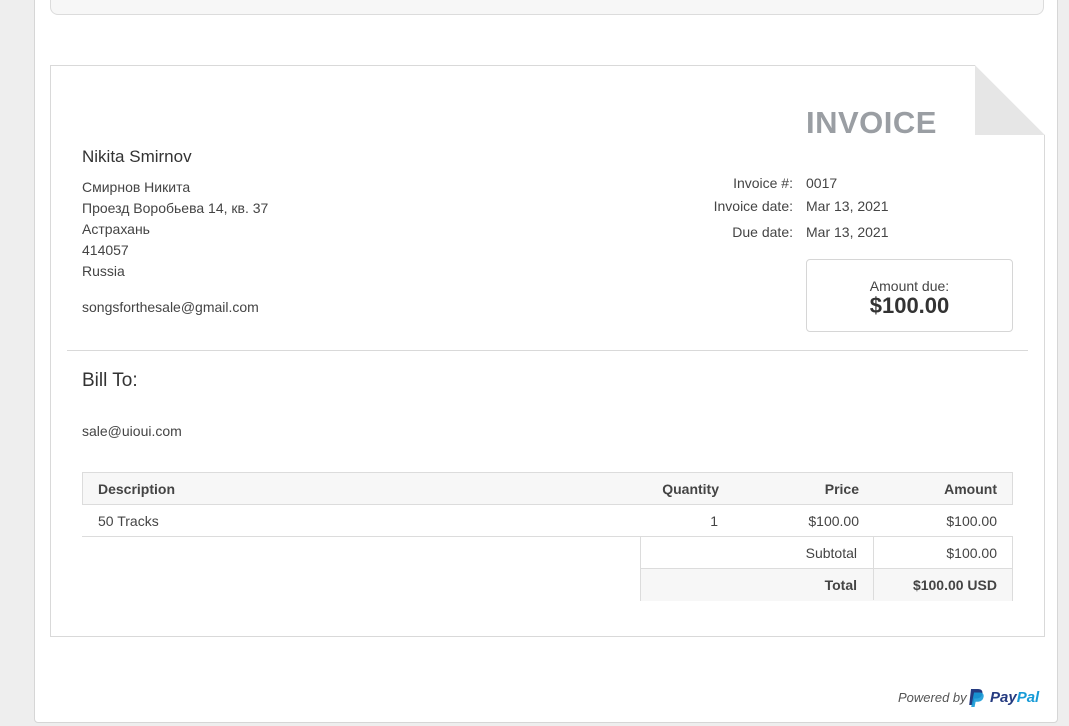 This screenshot has height=726, width=1069. I want to click on bill-to-email: sale@uioui.com, so click(132, 431).